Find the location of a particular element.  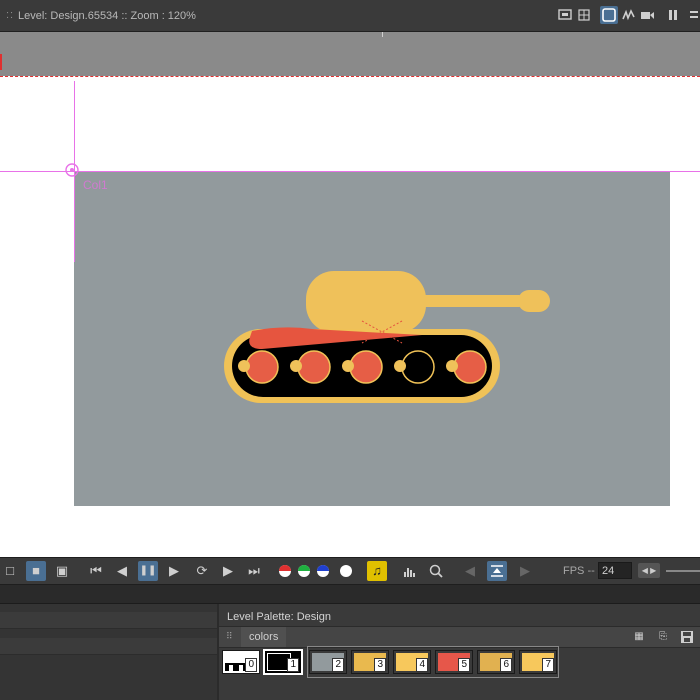

white-bg-icon: □ is located at coordinates (10, 571).